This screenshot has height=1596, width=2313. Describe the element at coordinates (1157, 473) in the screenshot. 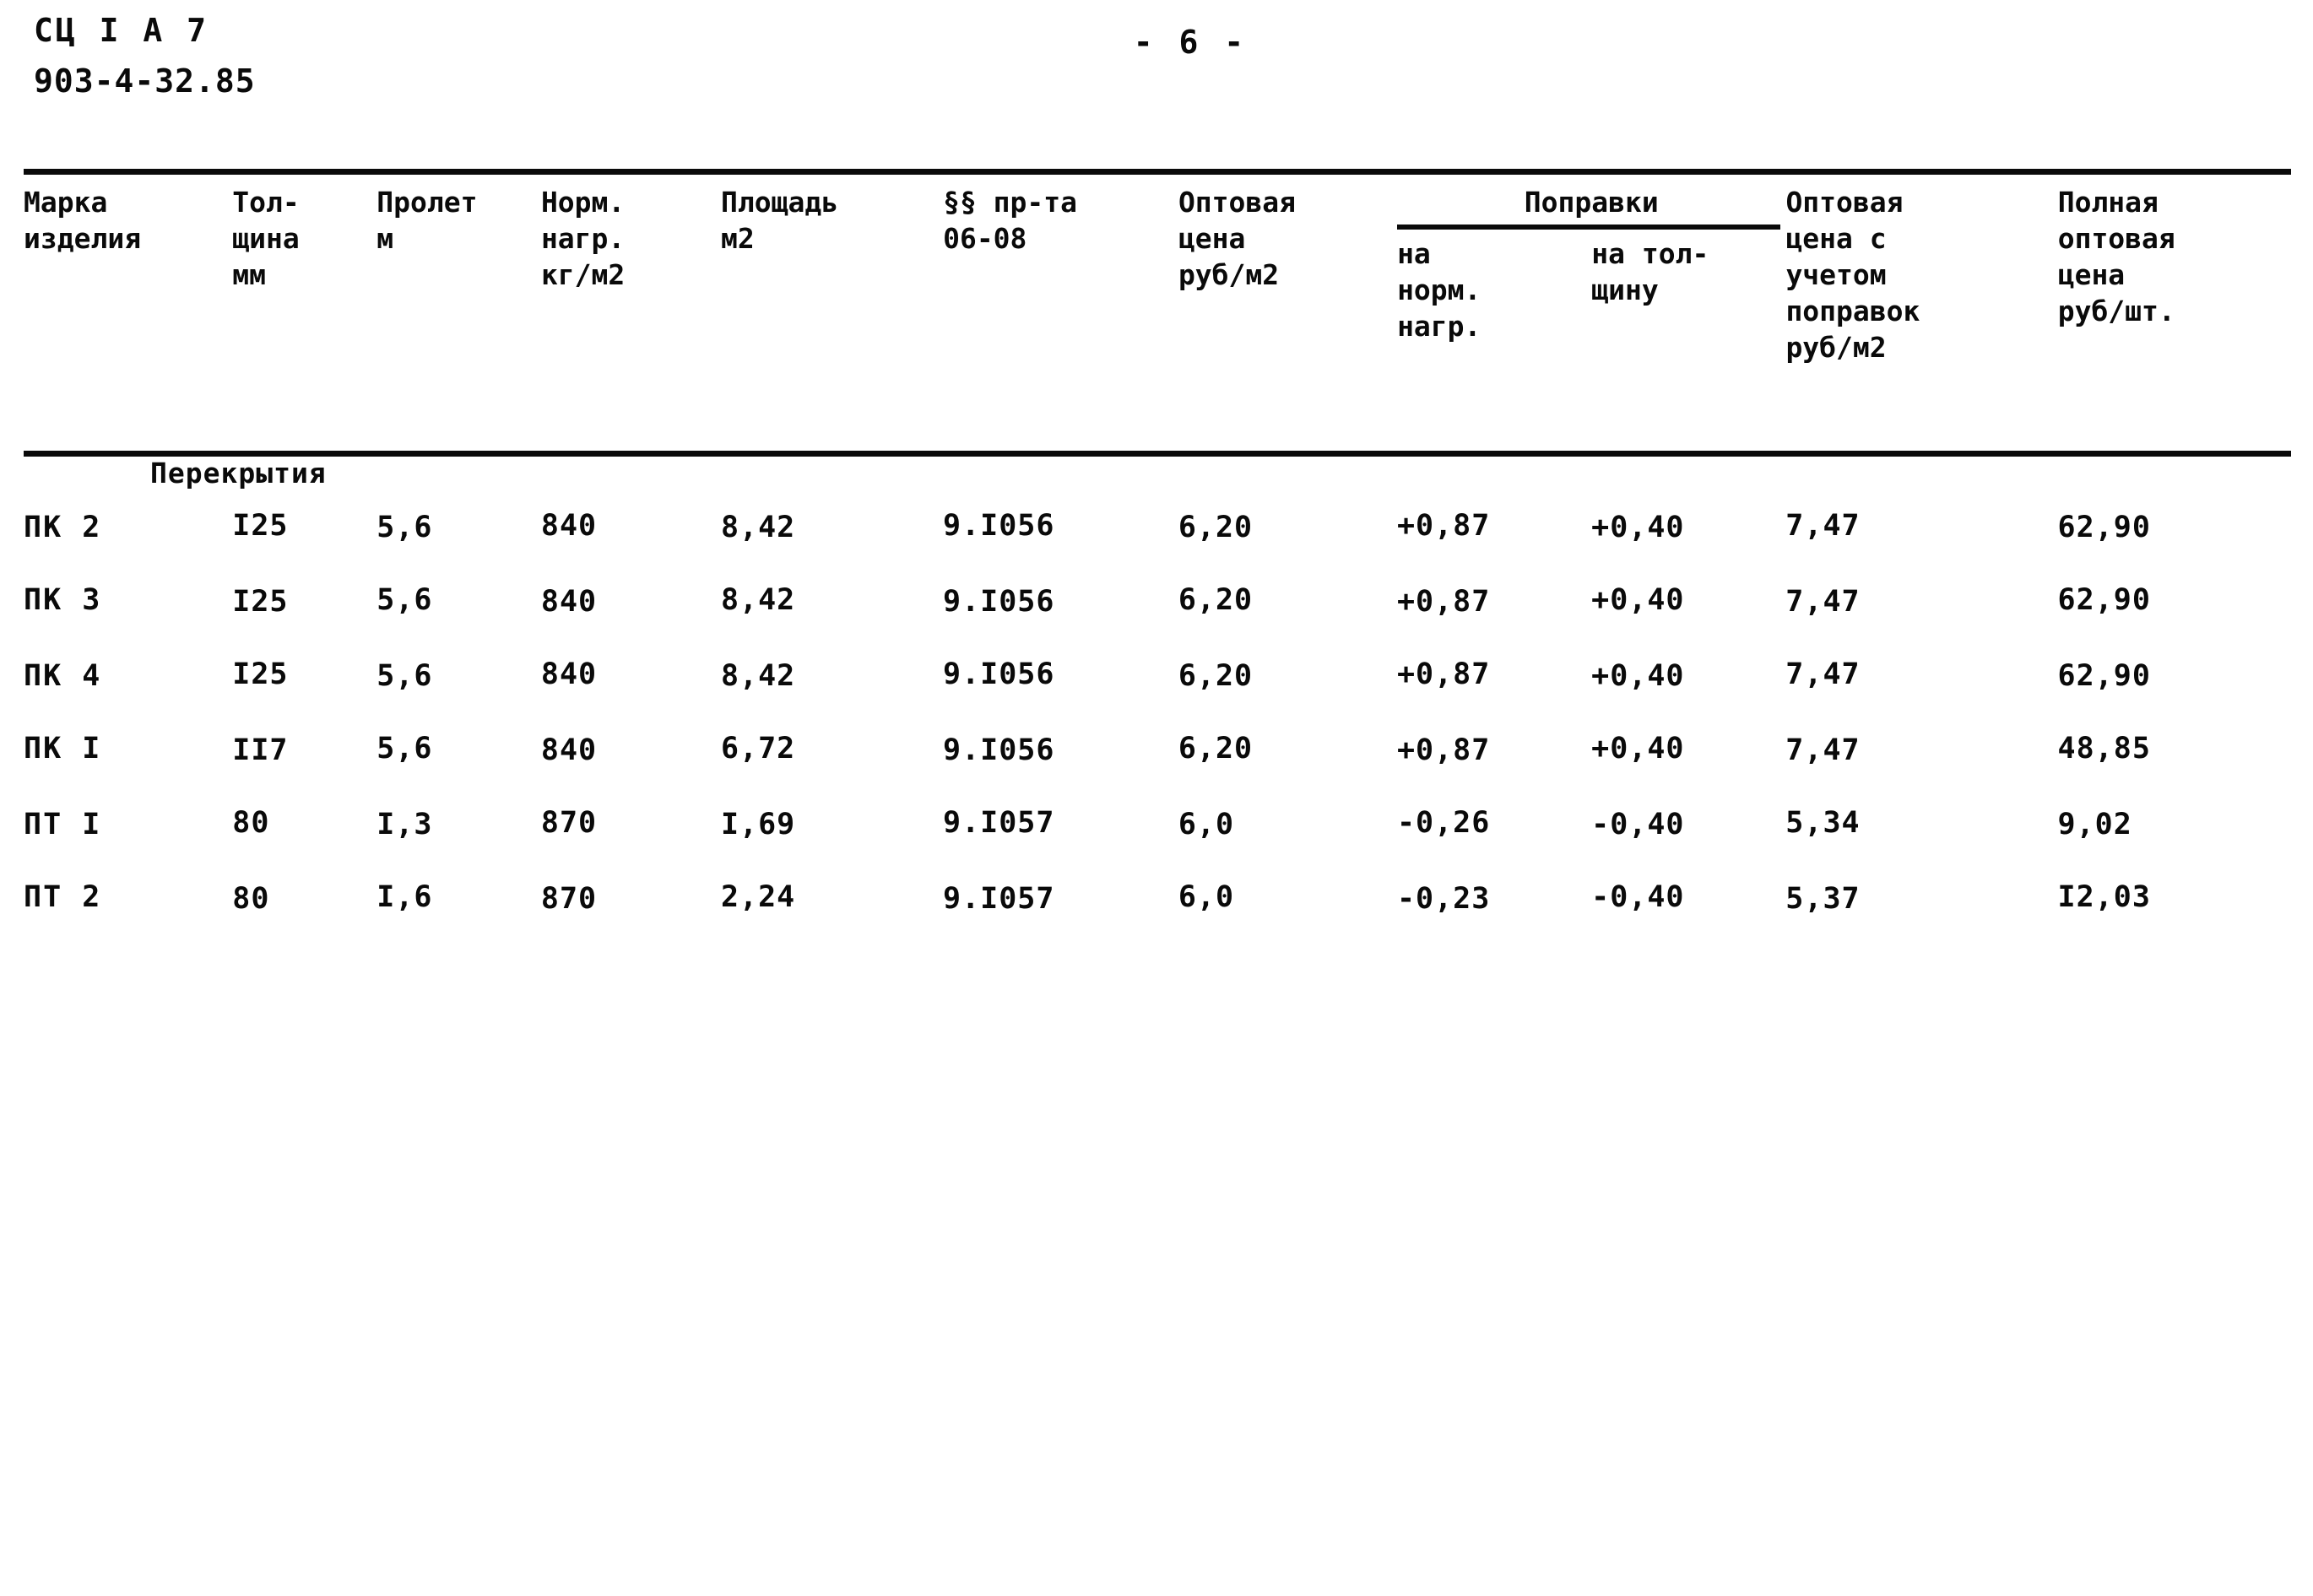

I see `section-header-row: Перекрытия` at that location.